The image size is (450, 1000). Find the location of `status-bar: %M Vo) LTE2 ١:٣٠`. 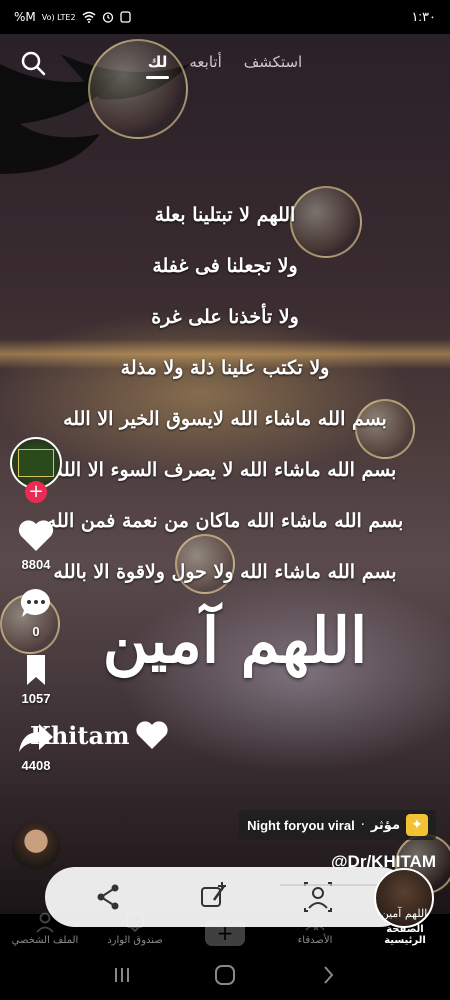

status-bar: %M Vo) LTE2 ١:٣٠ is located at coordinates (225, 17).